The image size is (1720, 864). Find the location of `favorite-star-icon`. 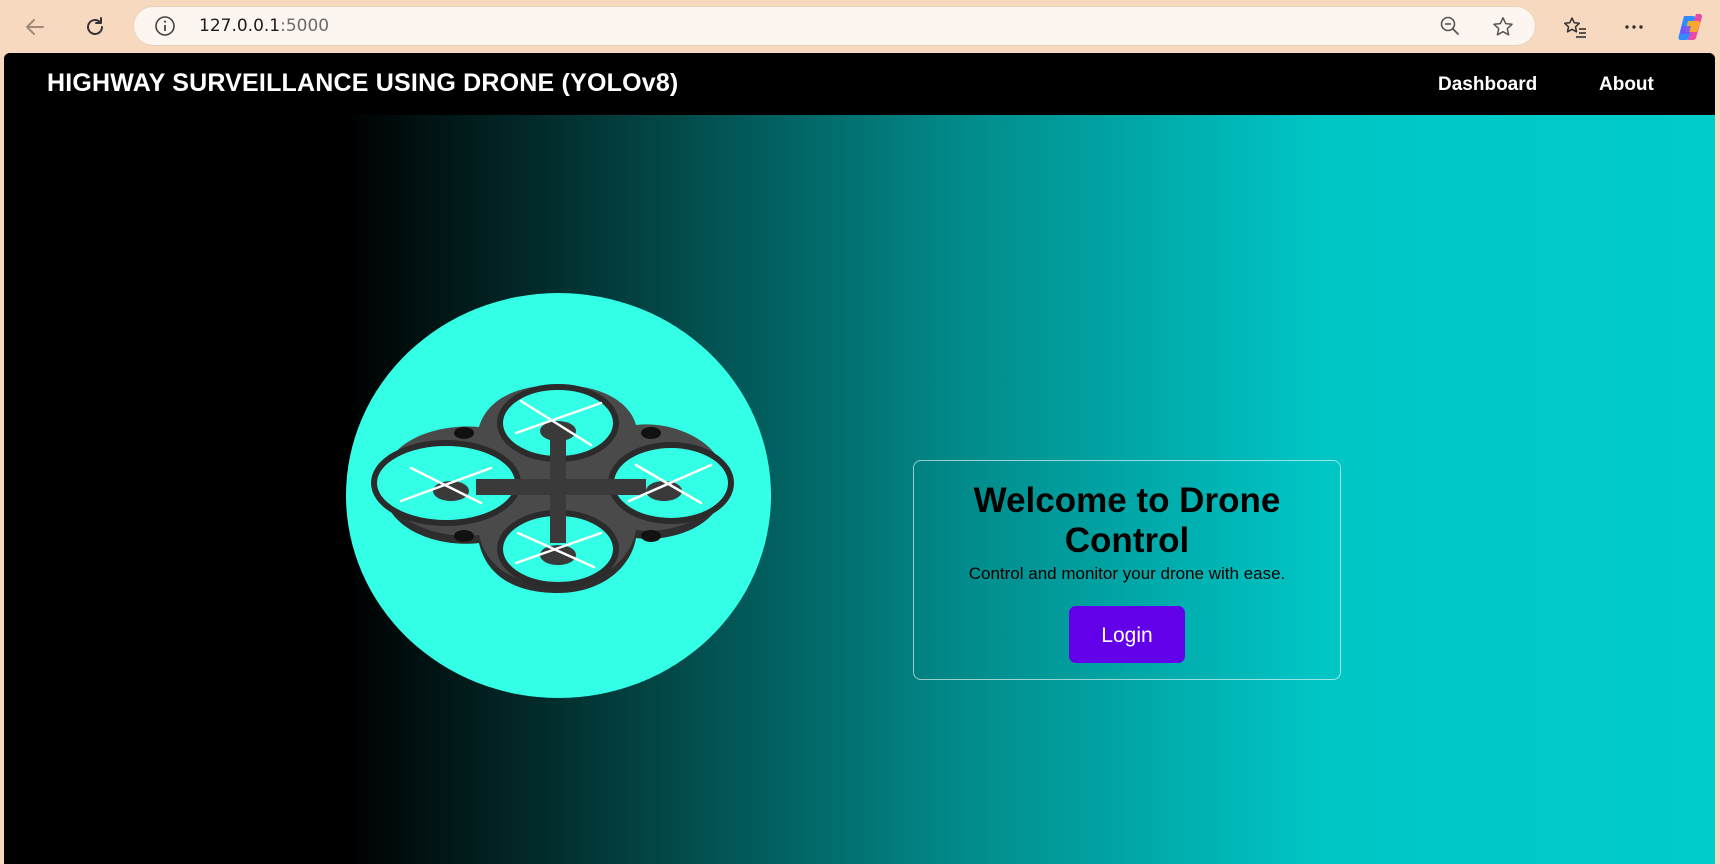

favorite-star-icon is located at coordinates (1503, 26).